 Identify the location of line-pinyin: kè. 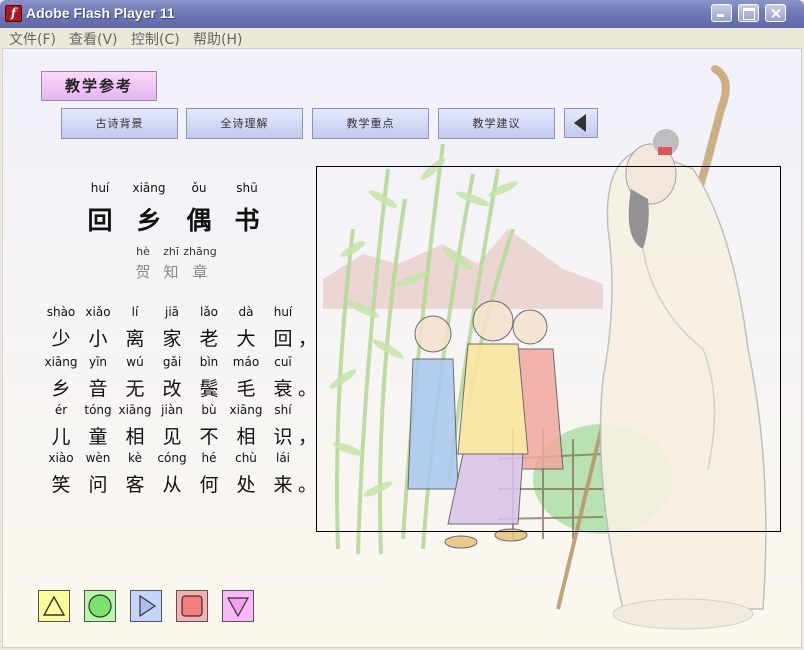
(135, 458).